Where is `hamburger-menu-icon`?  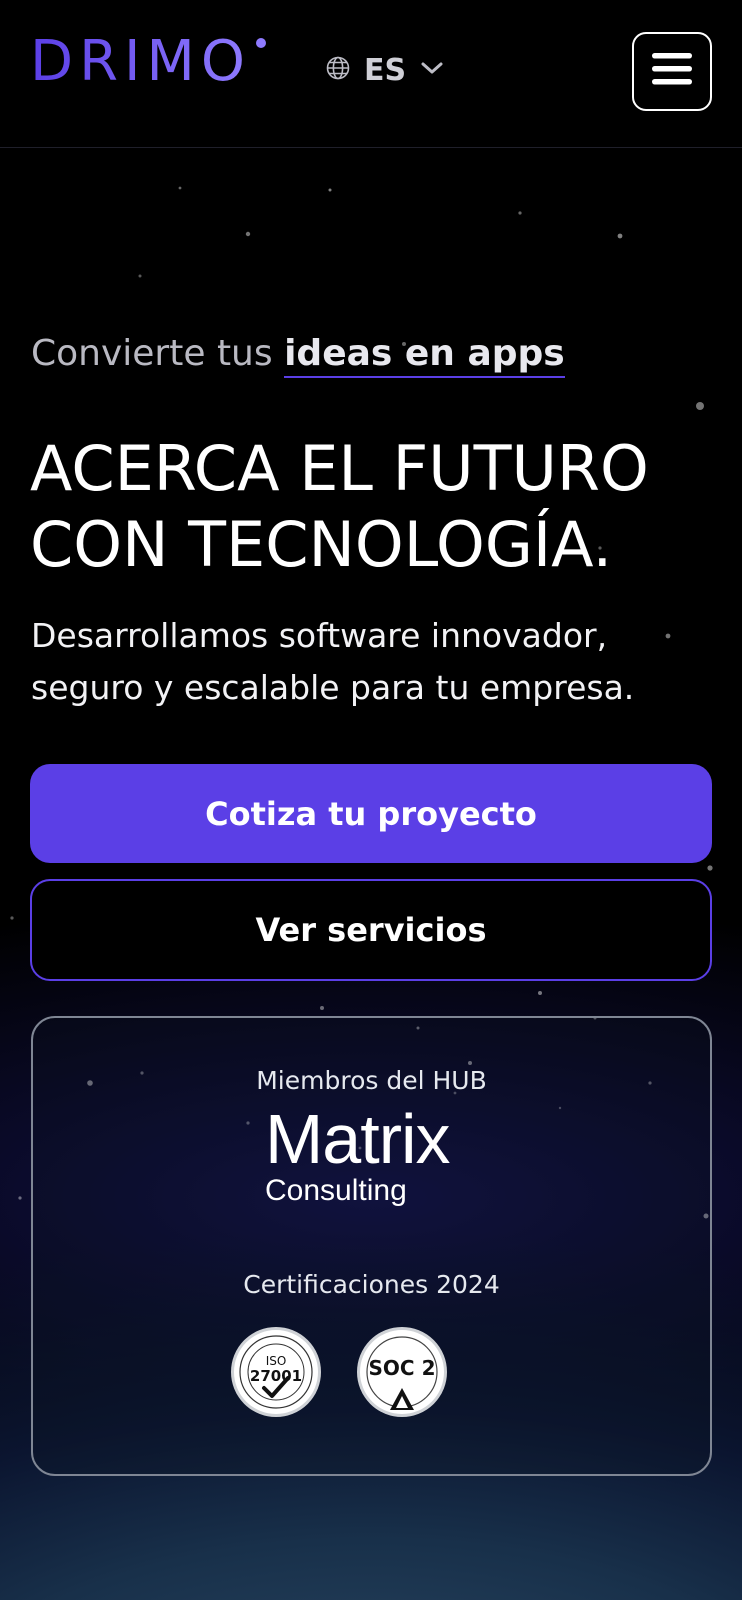
hamburger-menu-icon is located at coordinates (672, 71).